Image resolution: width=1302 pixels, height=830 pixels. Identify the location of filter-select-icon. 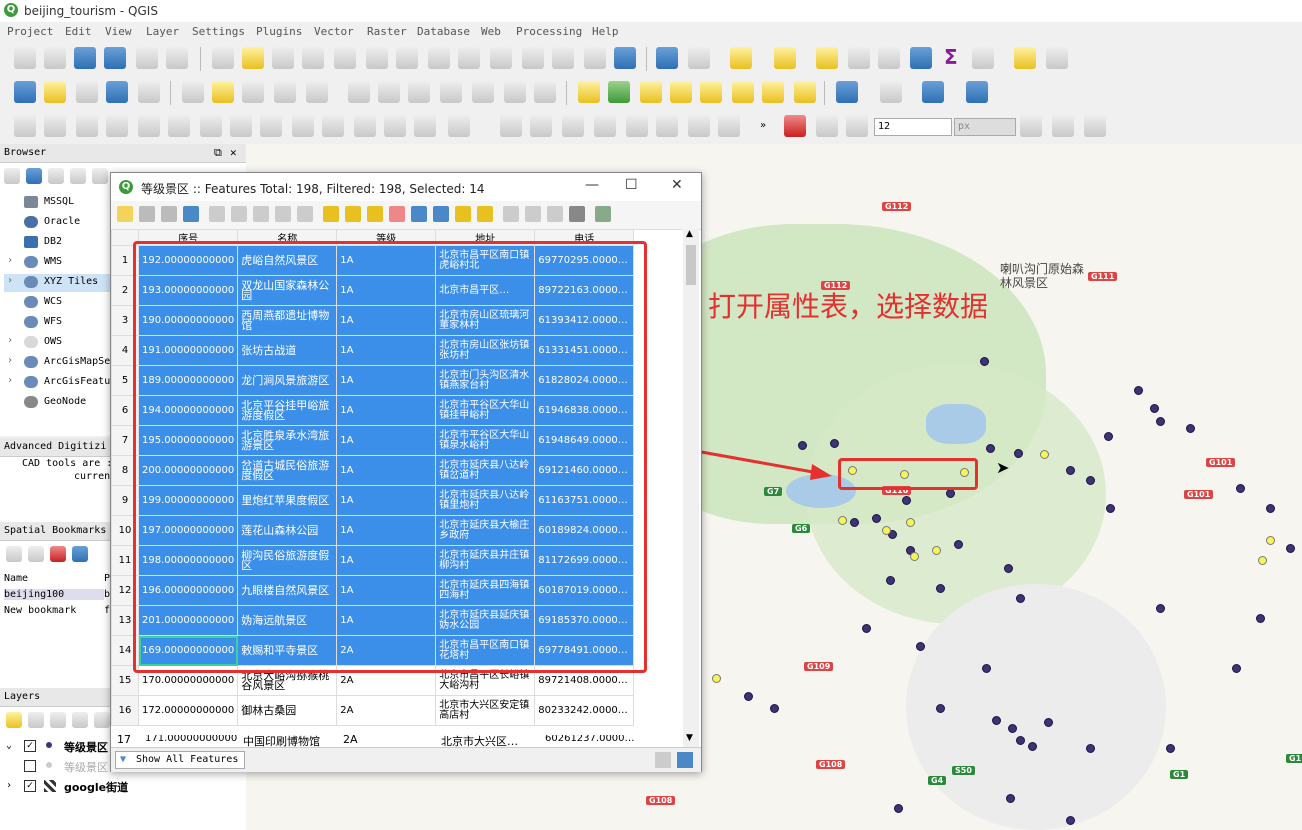
(419, 214).